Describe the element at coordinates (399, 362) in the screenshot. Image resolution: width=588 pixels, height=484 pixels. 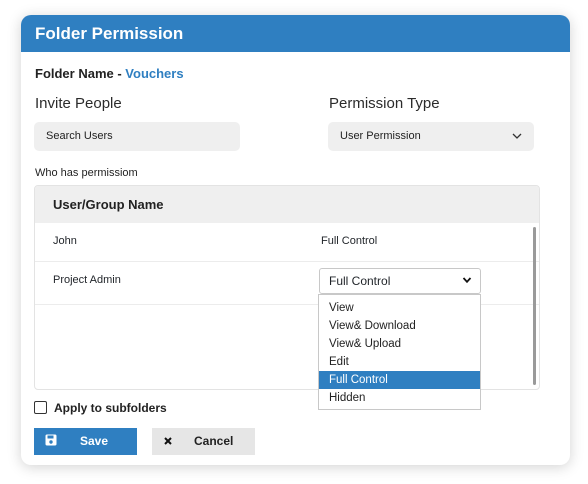
I see `dropdown-option-edit: Edit` at that location.